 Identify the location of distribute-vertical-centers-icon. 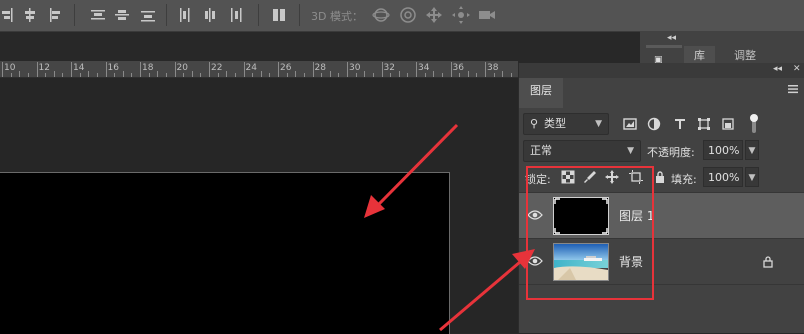
(122, 15).